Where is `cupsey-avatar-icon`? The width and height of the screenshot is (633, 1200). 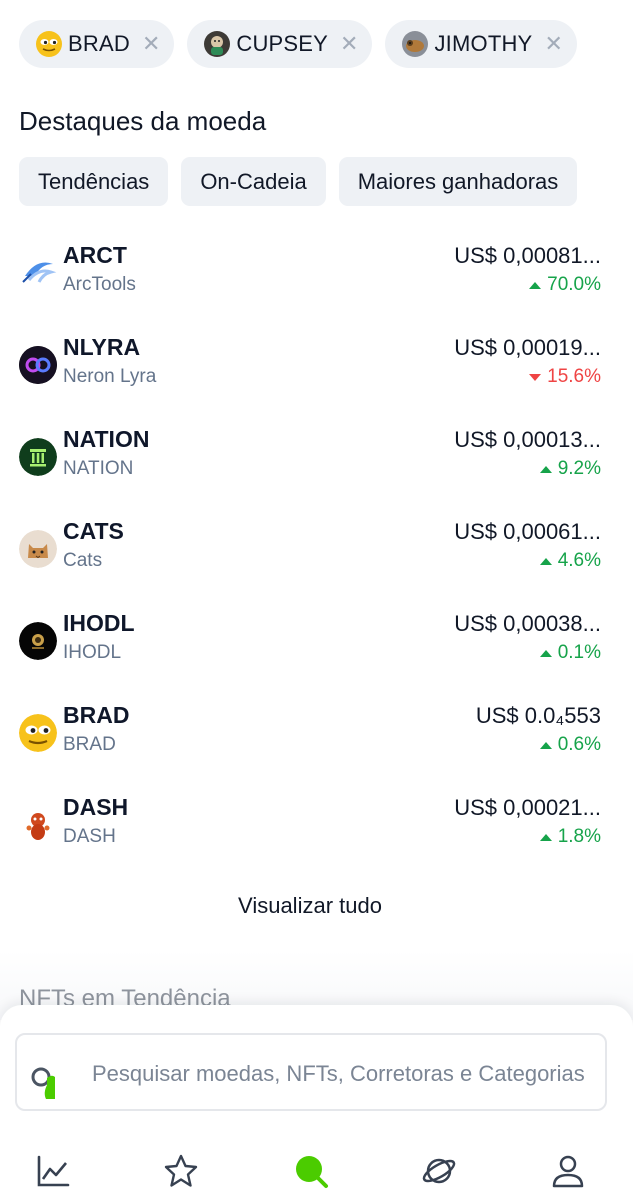 cupsey-avatar-icon is located at coordinates (217, 44).